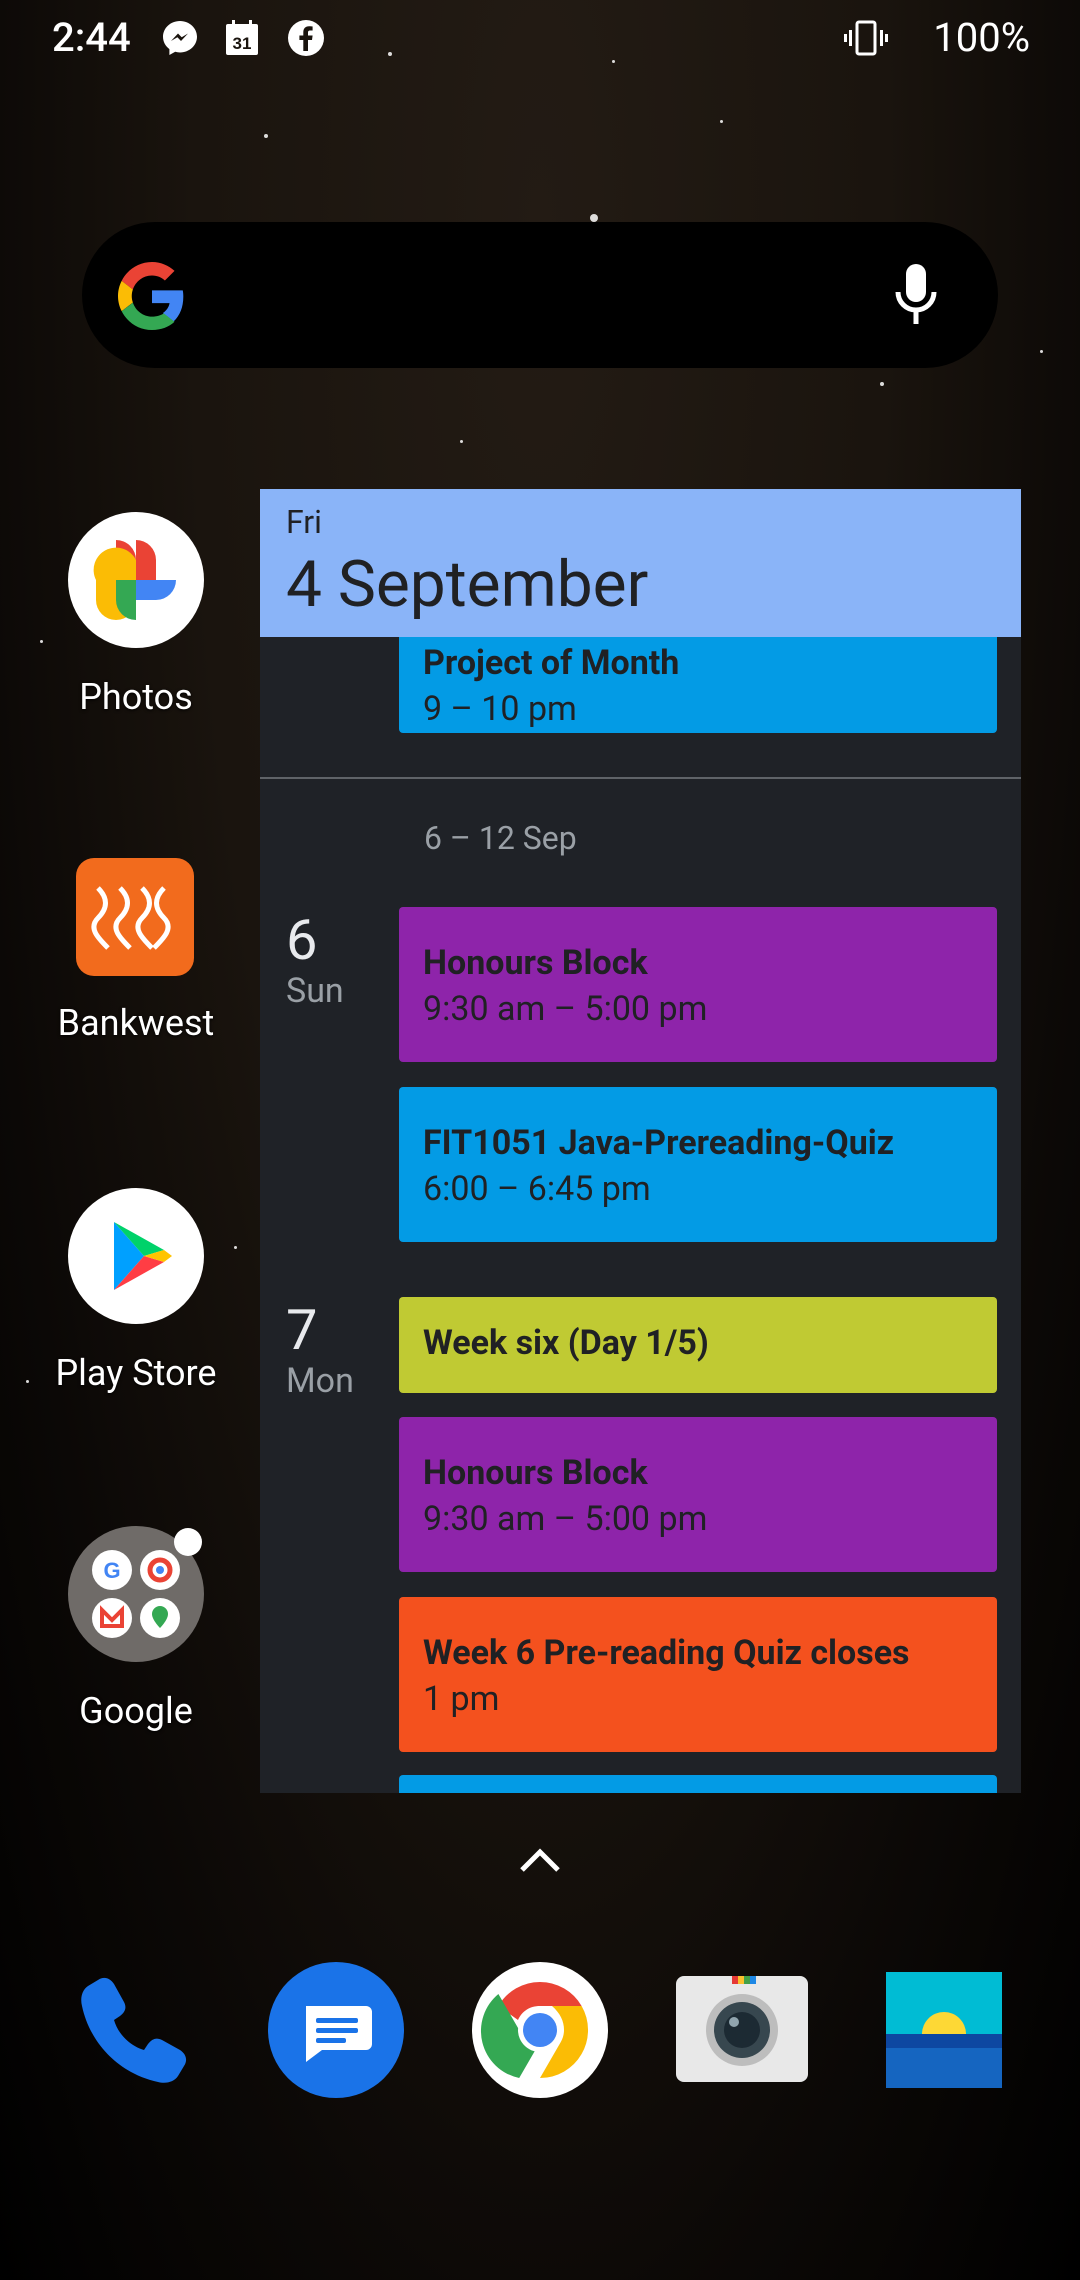  I want to click on chrome-icon, so click(540, 2030).